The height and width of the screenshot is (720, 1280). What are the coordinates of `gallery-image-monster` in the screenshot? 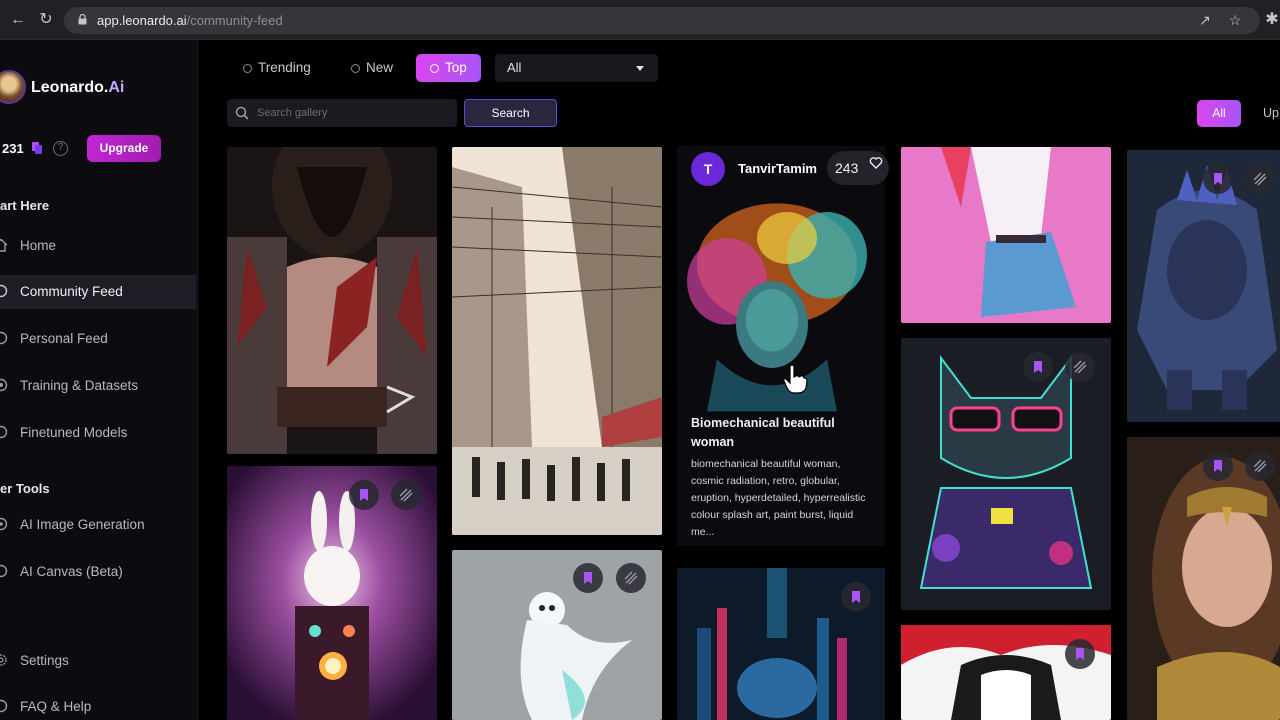 It's located at (1203, 286).